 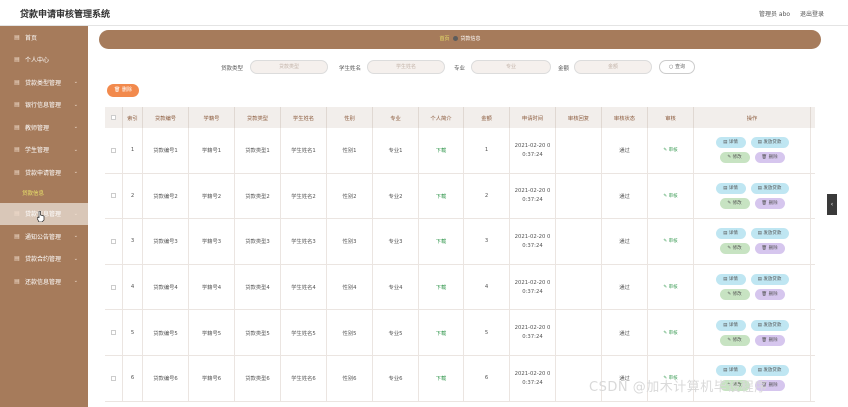 What do you see at coordinates (44, 259) in the screenshot?
I see `sidebar-item: ▤ 贷款合约管理 ⌄` at bounding box center [44, 259].